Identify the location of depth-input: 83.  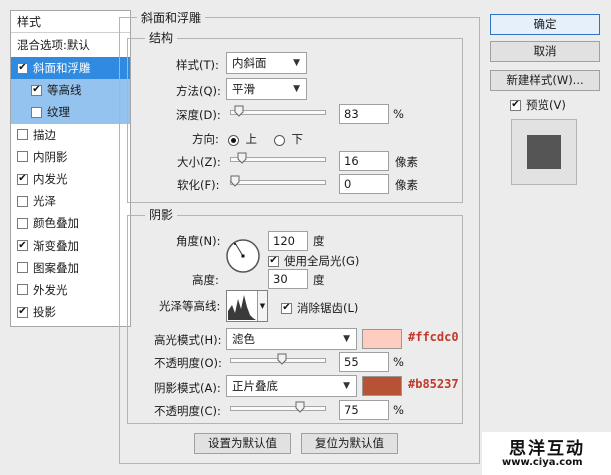
(364, 114).